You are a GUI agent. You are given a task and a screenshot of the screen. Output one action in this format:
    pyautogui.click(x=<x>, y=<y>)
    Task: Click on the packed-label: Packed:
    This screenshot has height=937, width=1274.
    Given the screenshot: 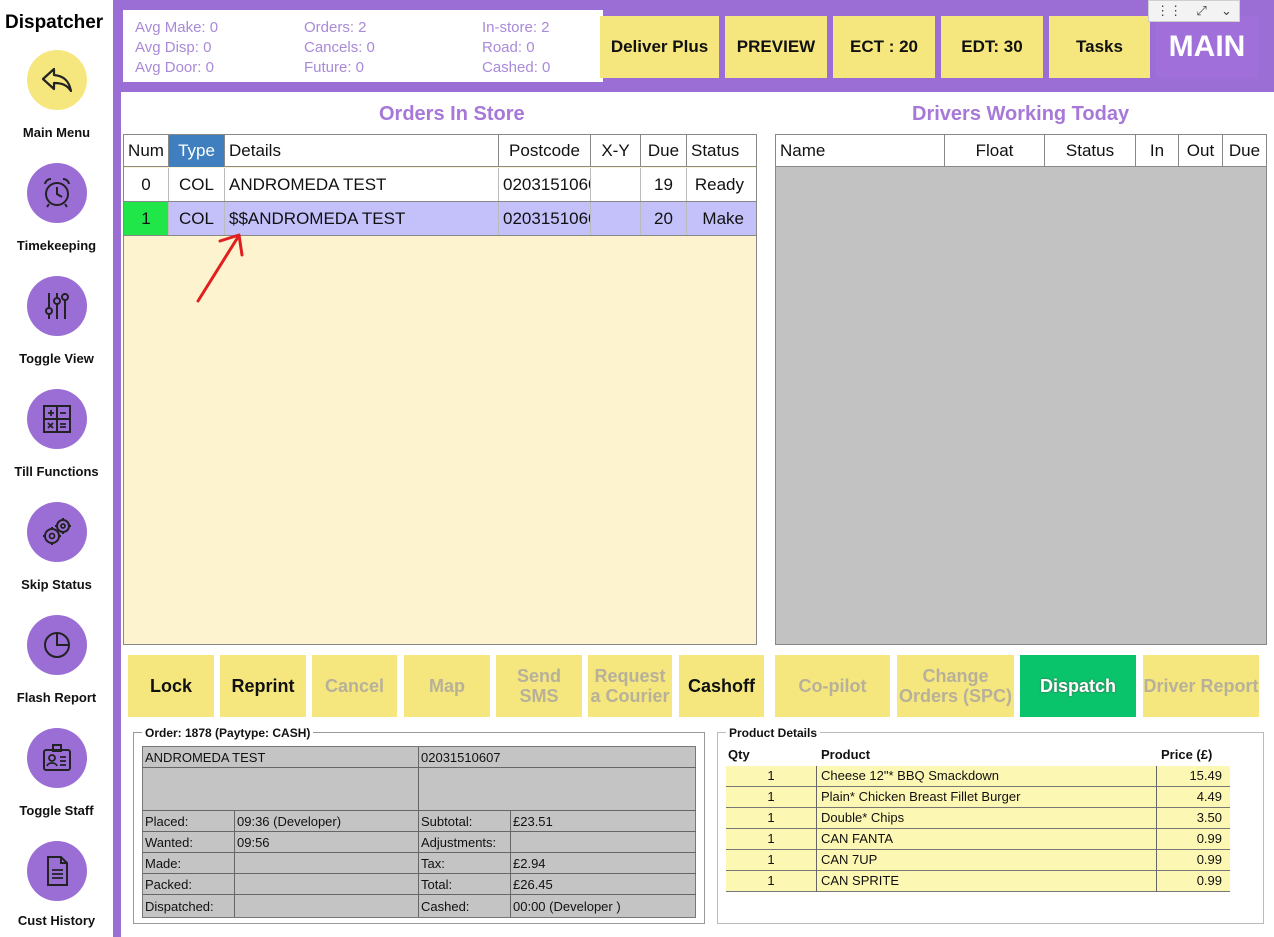 What is the action you would take?
    pyautogui.click(x=189, y=884)
    